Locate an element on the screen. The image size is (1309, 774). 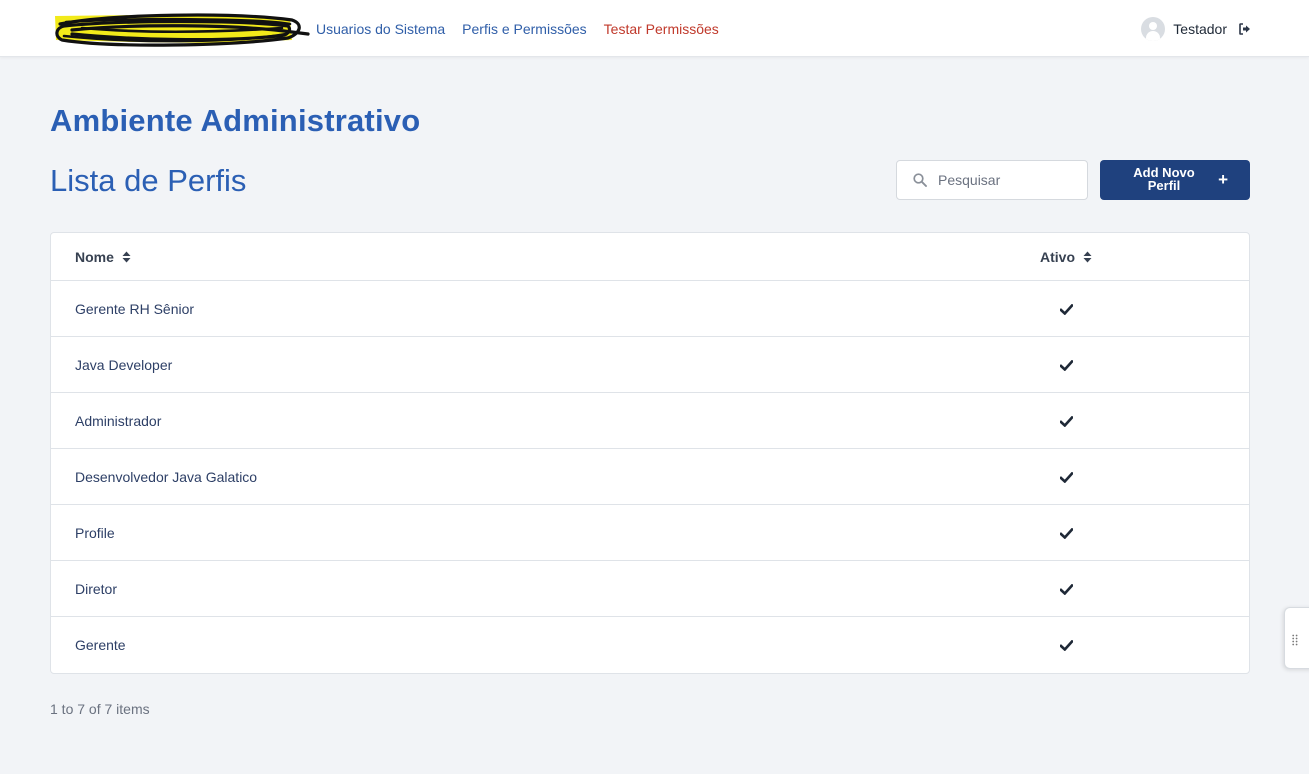
search-icon is located at coordinates (920, 180).